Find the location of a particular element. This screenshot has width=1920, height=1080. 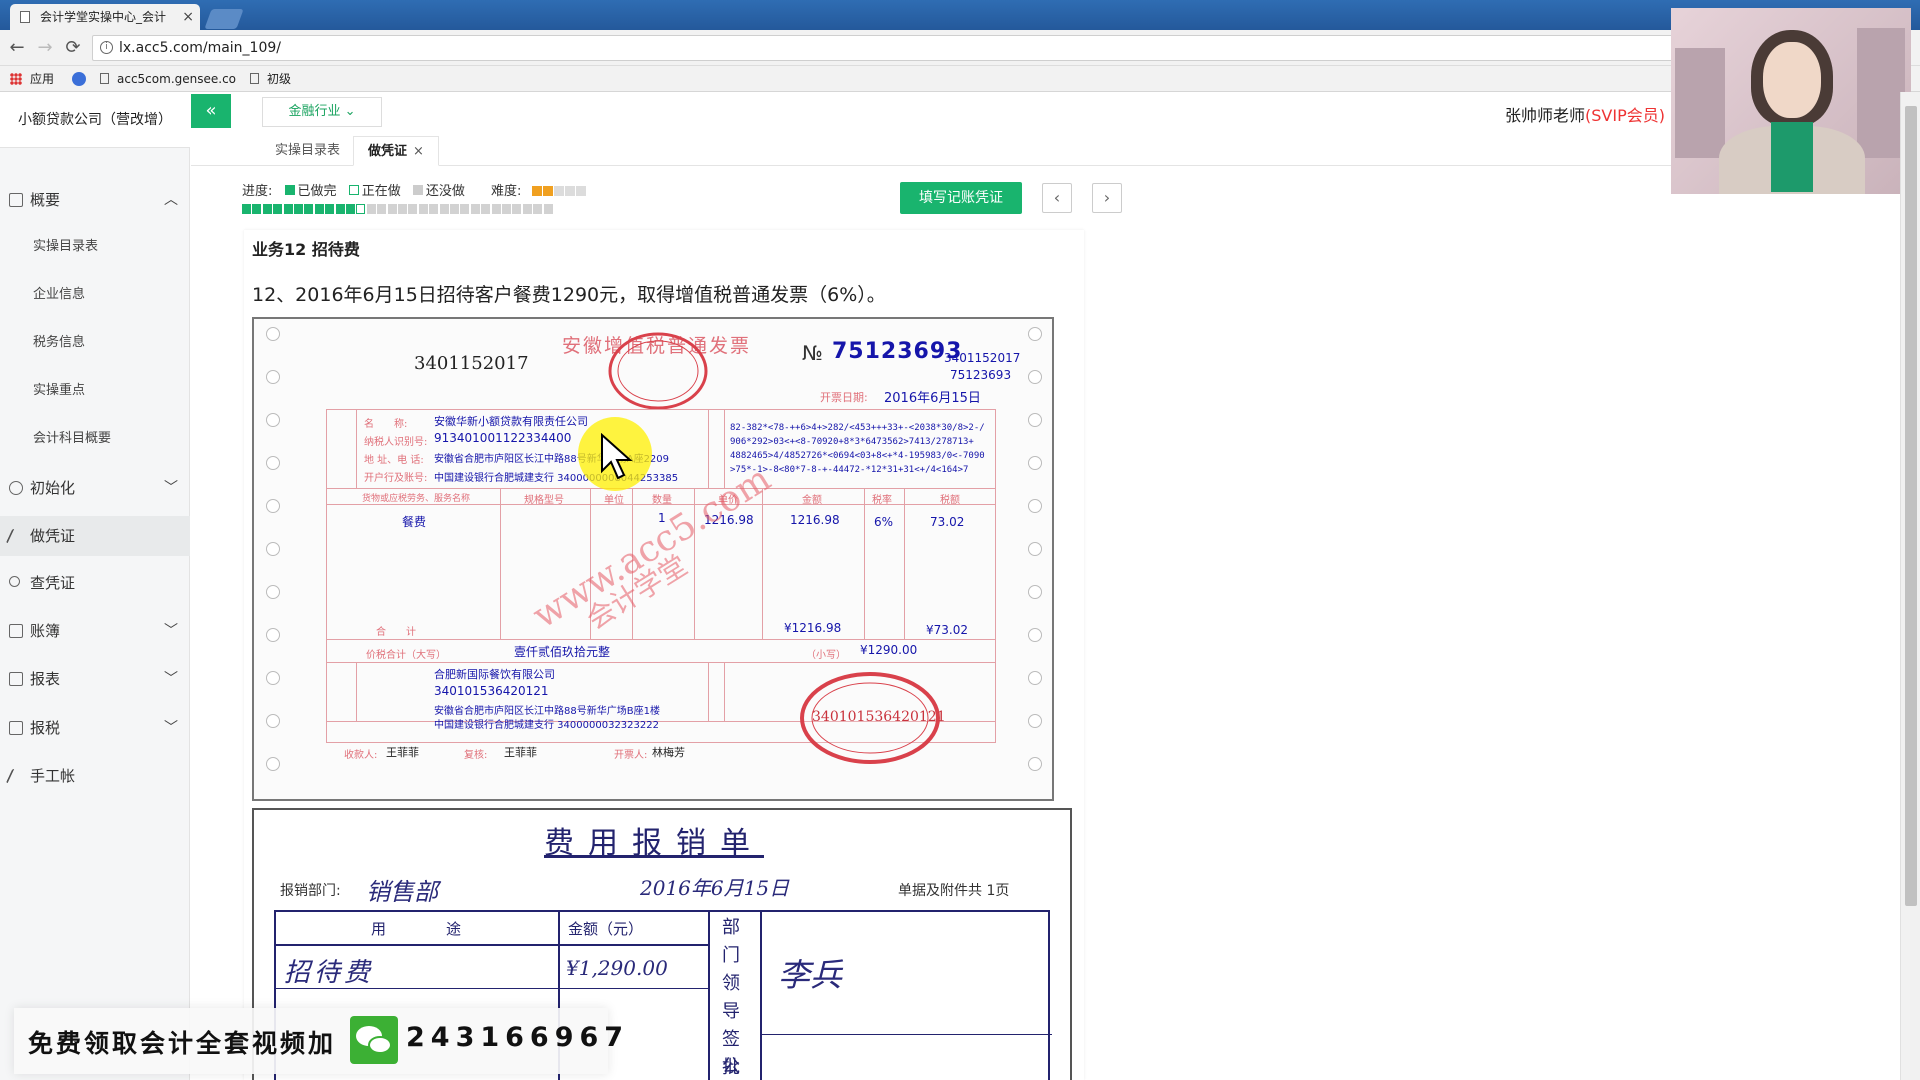

sidebar-item-overview: 概要 ︿ is located at coordinates (95, 200).